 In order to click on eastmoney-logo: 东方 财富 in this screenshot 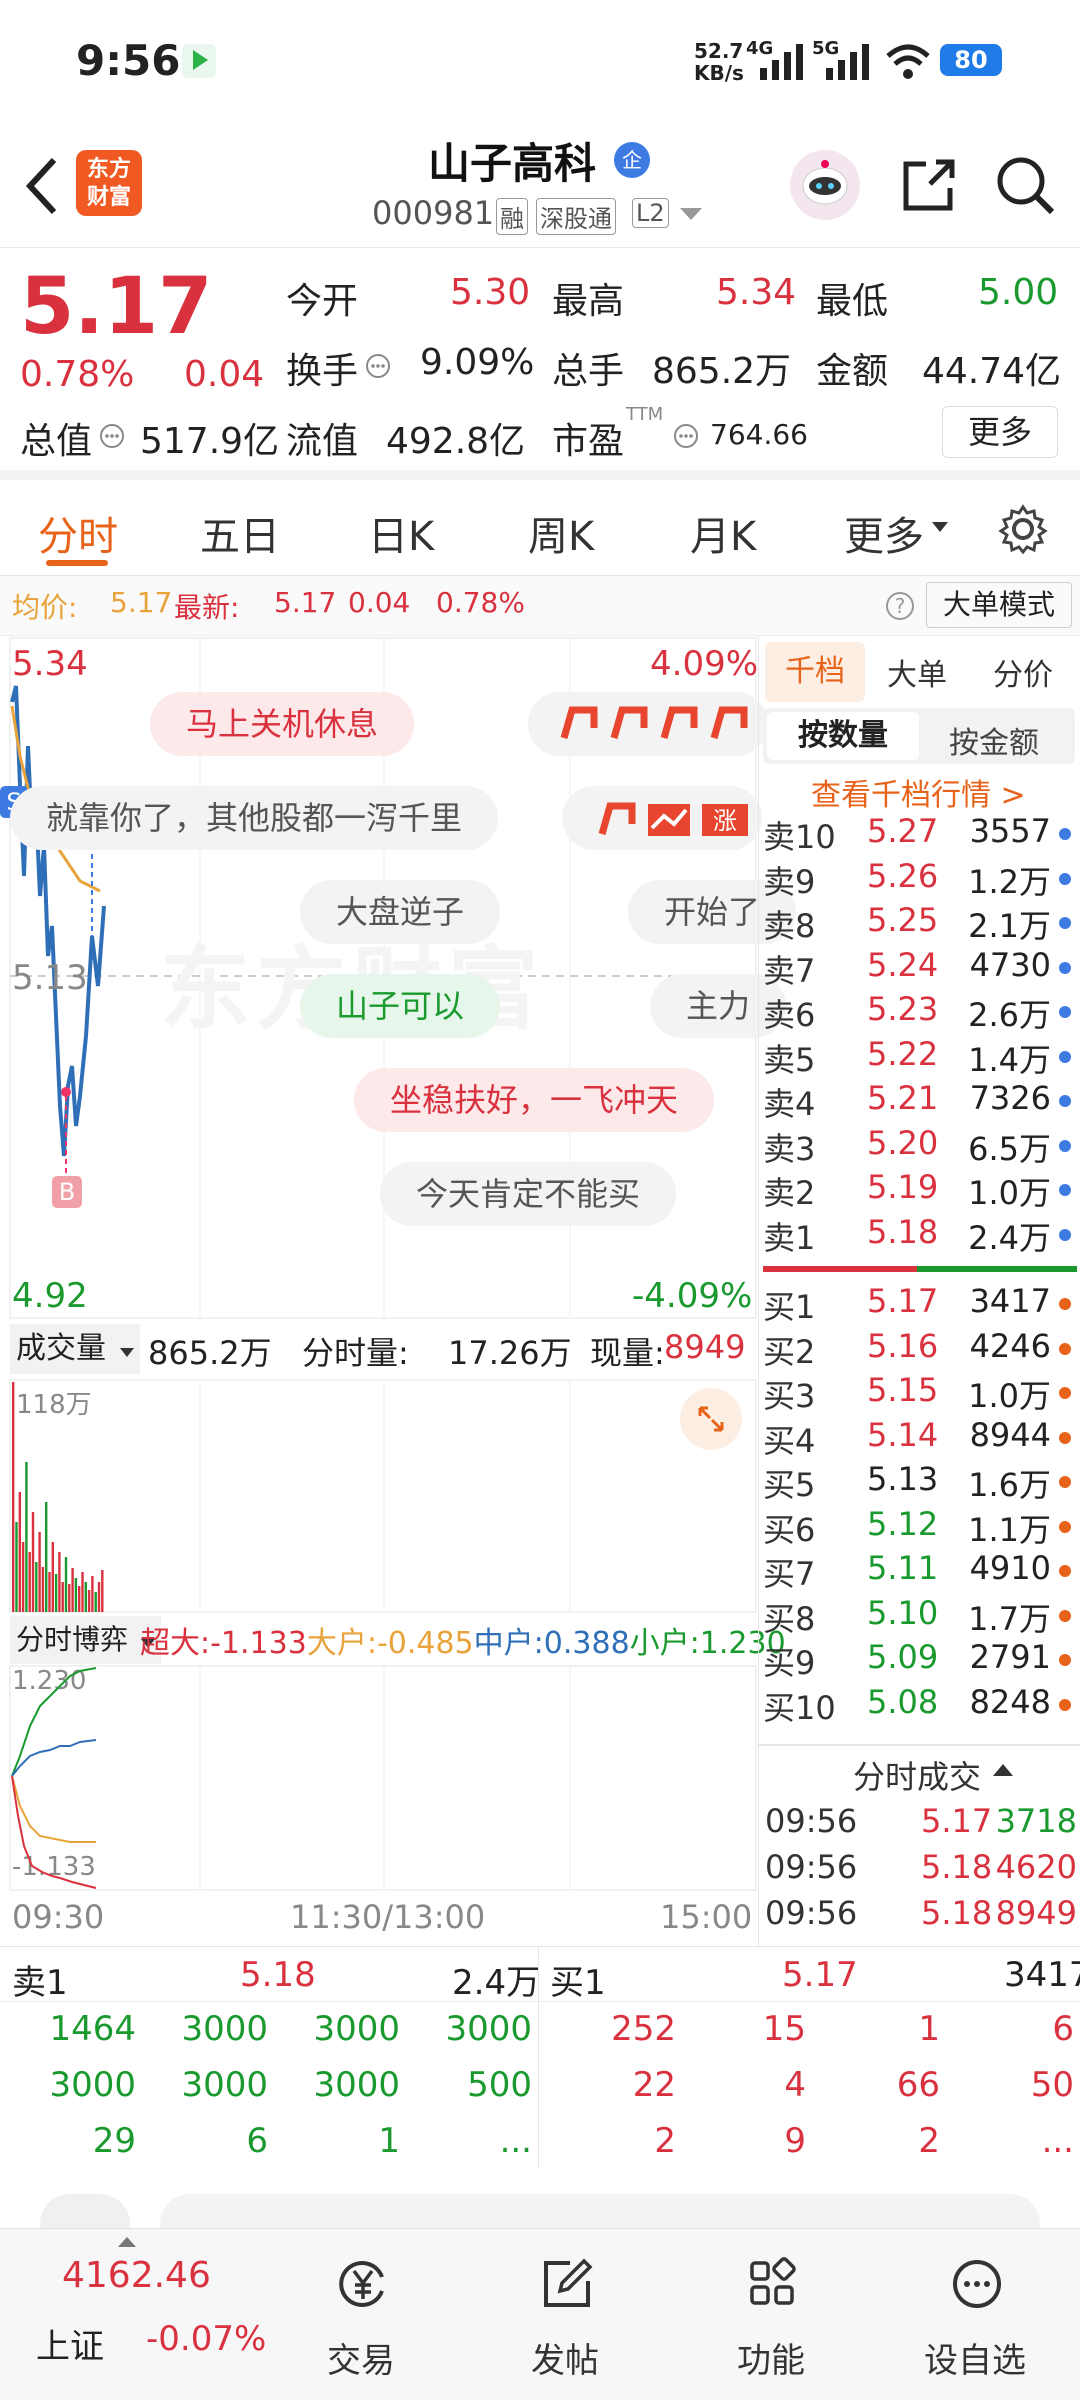, I will do `click(109, 183)`.